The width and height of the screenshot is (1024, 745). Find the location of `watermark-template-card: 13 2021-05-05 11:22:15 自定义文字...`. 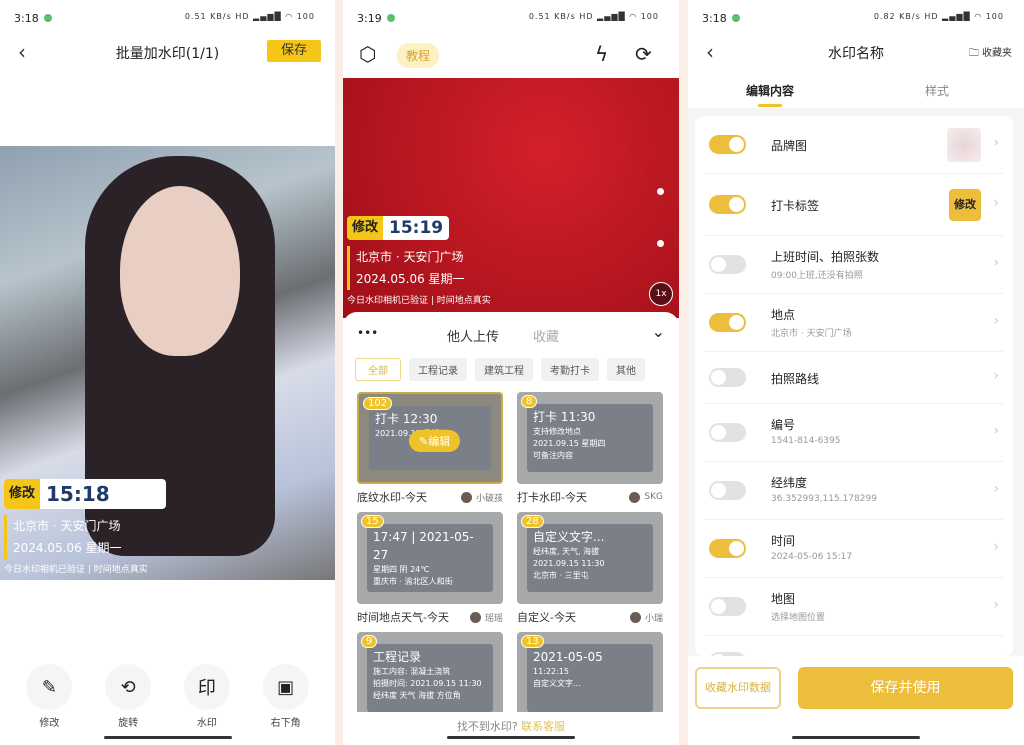

watermark-template-card: 13 2021-05-05 11:22:15 自定义文字... is located at coordinates (590, 678).